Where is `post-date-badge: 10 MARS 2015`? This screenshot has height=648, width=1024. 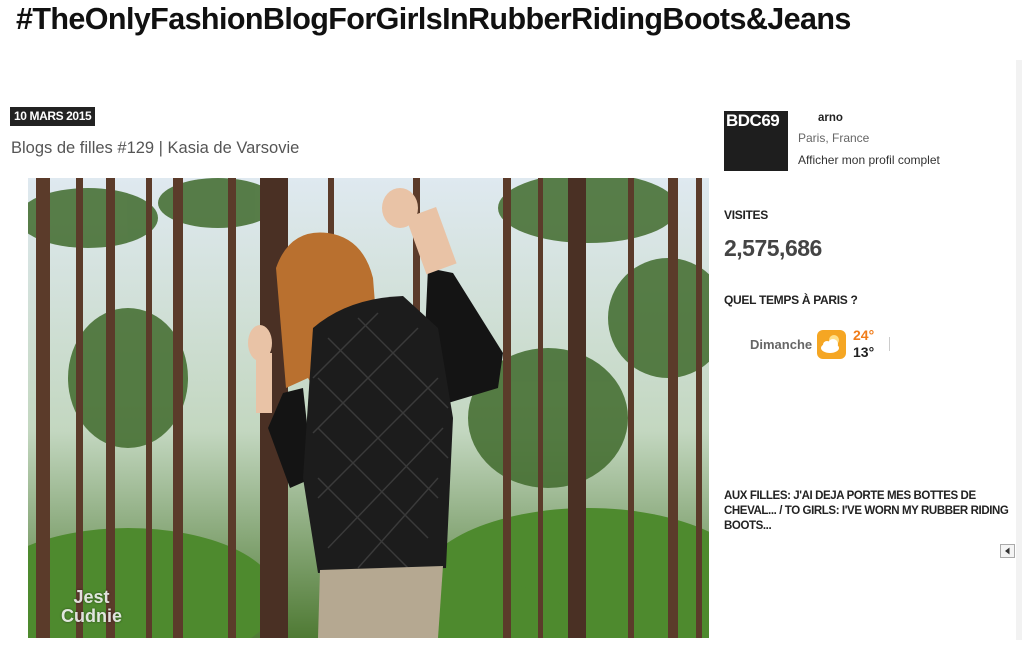 post-date-badge: 10 MARS 2015 is located at coordinates (53, 116).